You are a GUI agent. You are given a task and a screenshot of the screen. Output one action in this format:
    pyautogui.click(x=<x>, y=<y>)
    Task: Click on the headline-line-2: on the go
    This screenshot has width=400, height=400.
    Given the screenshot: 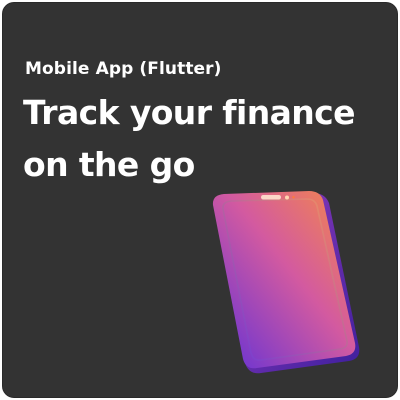 What is the action you would take?
    pyautogui.click(x=109, y=164)
    